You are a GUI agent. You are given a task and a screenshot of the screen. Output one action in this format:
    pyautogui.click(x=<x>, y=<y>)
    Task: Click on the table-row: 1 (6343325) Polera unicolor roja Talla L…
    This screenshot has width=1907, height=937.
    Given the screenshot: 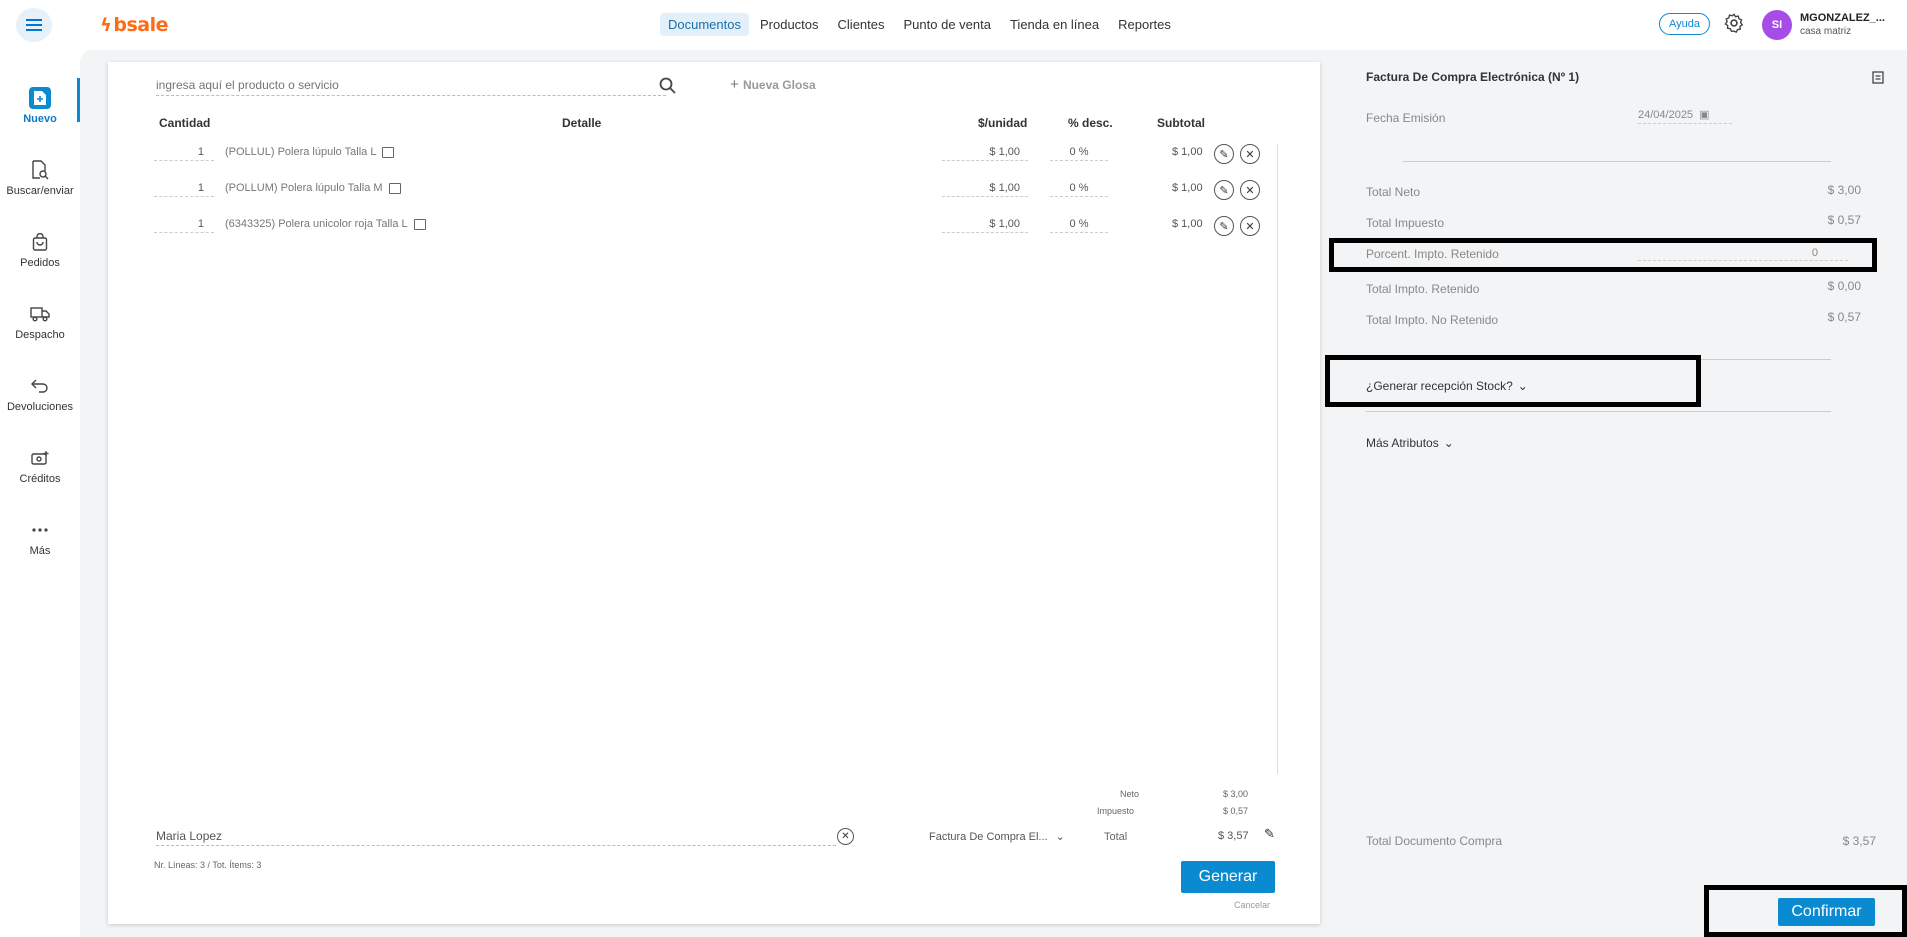 What is the action you would take?
    pyautogui.click(x=714, y=232)
    